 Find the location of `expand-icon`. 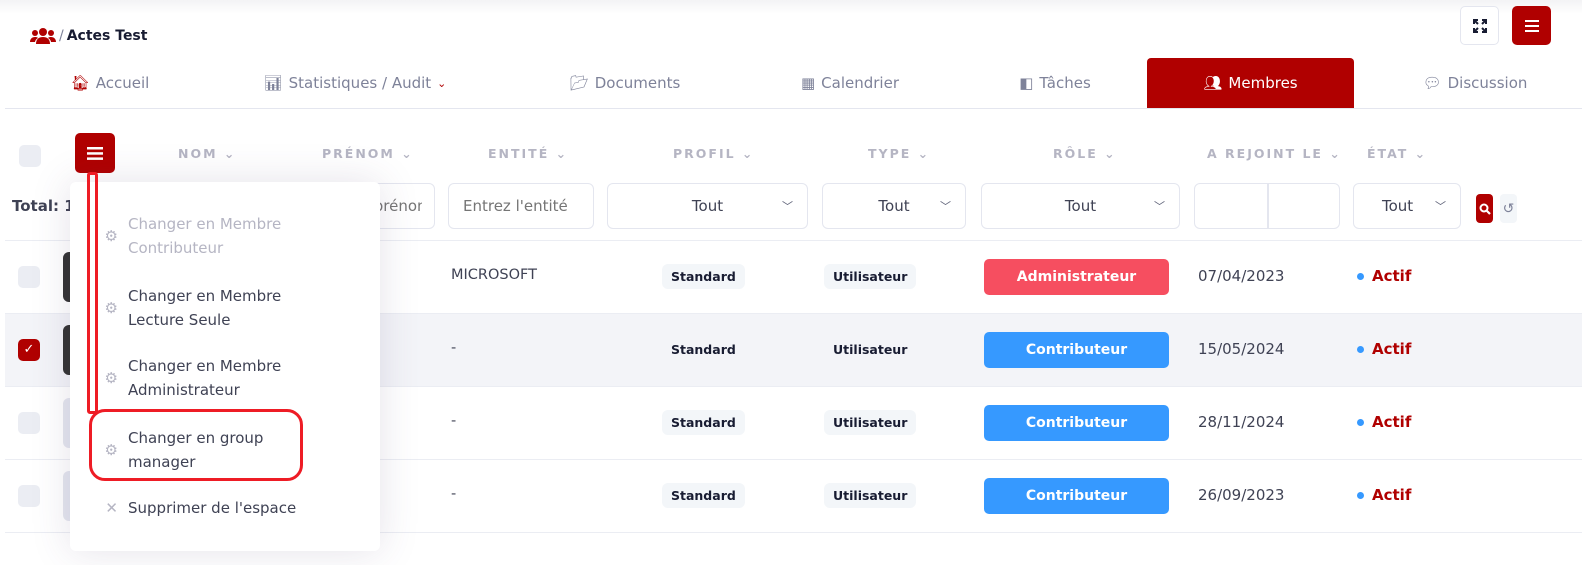

expand-icon is located at coordinates (1479, 25).